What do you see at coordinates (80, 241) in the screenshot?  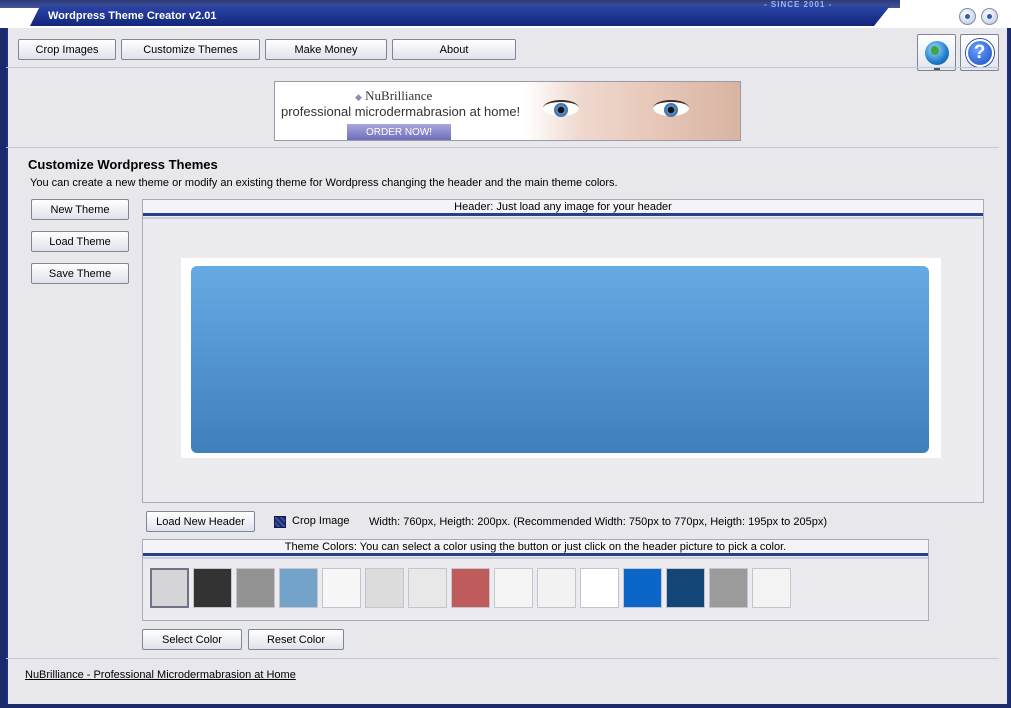 I see `load-theme-button: Load Theme` at bounding box center [80, 241].